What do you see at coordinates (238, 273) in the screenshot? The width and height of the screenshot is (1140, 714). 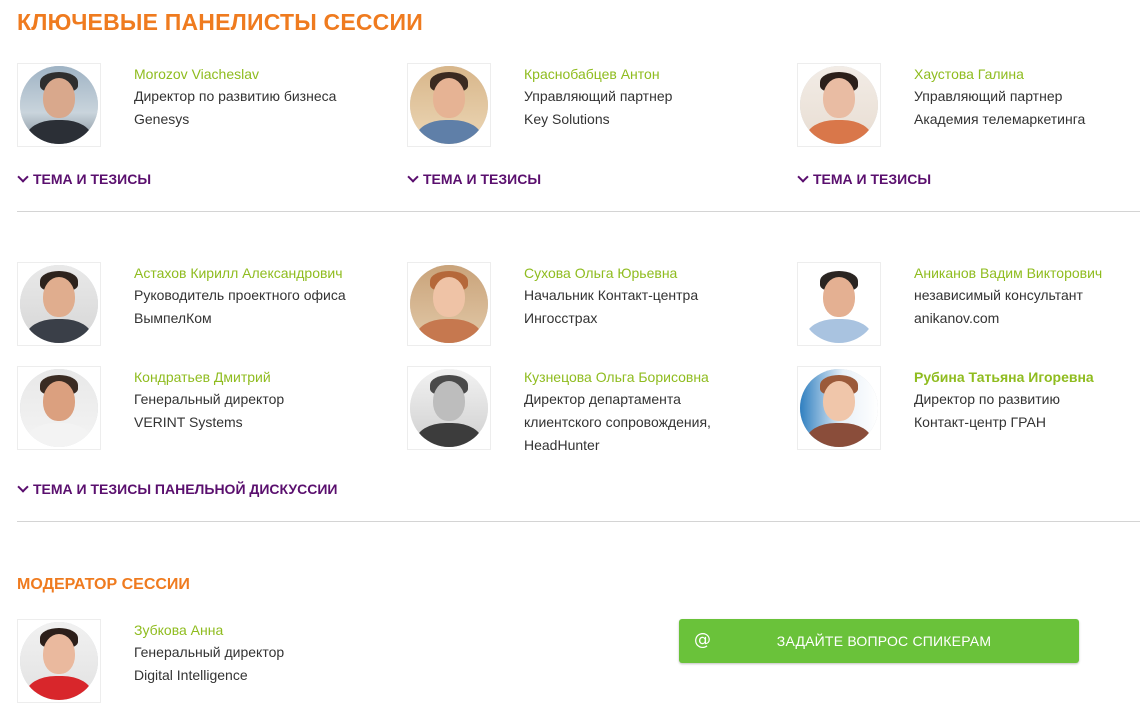 I see `speaker-name: Астахов Кирилл Александрович` at bounding box center [238, 273].